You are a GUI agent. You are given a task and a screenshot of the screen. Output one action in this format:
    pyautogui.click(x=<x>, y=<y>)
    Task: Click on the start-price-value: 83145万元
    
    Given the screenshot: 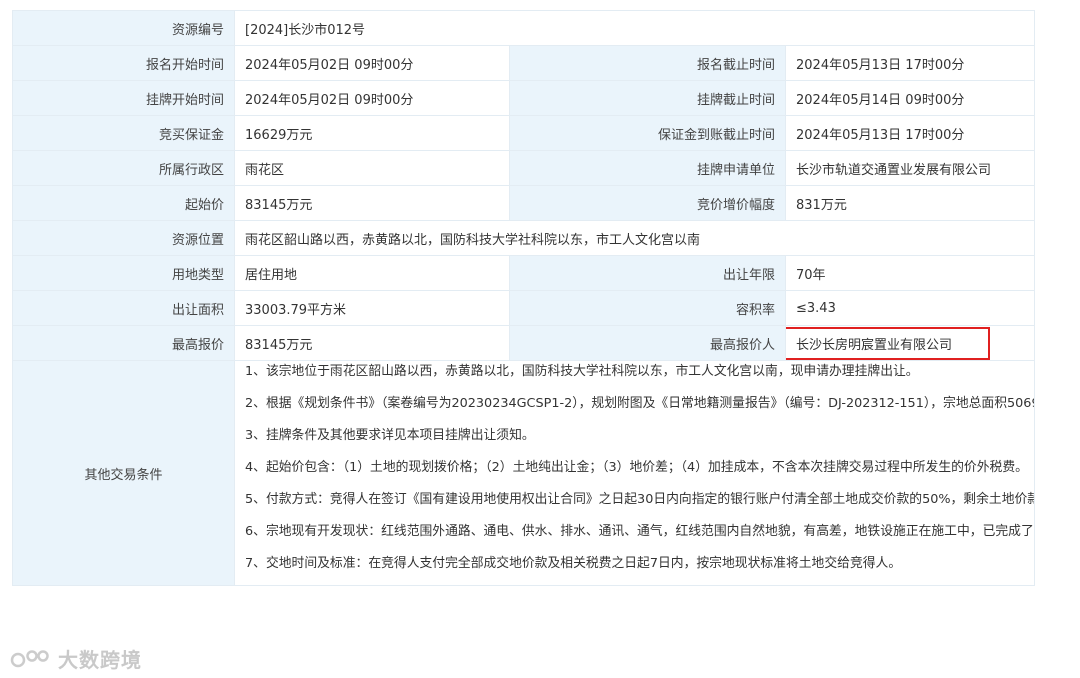 What is the action you would take?
    pyautogui.click(x=372, y=203)
    